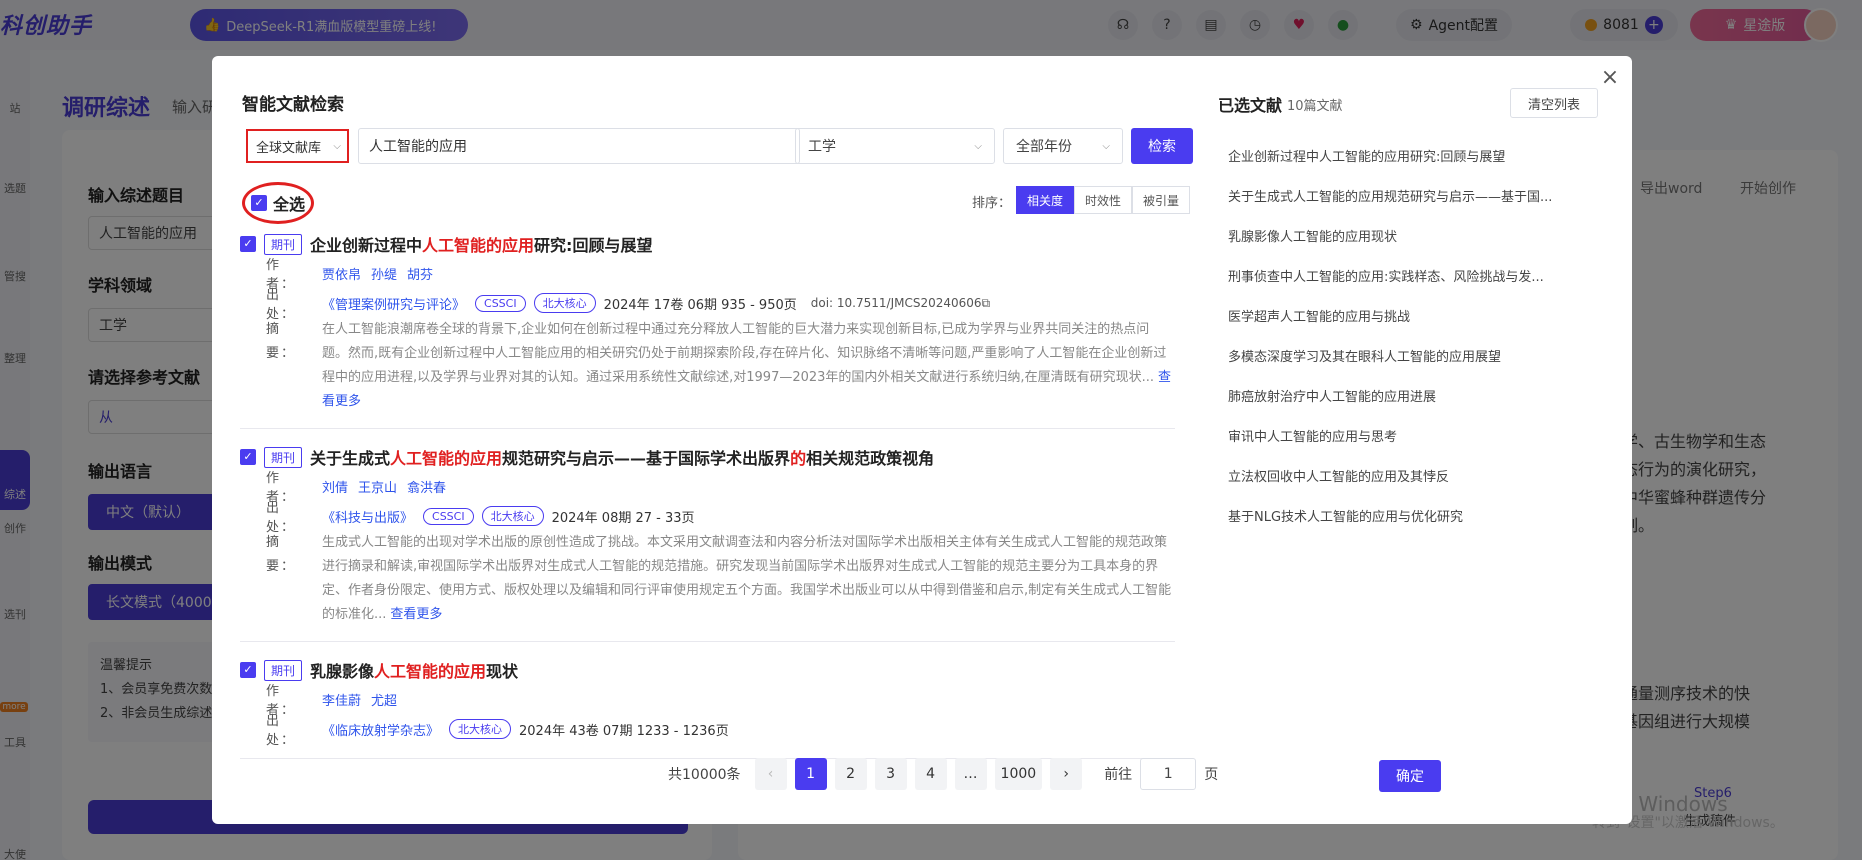  What do you see at coordinates (341, 699) in the screenshot?
I see `author-link: 李佳蔚` at bounding box center [341, 699].